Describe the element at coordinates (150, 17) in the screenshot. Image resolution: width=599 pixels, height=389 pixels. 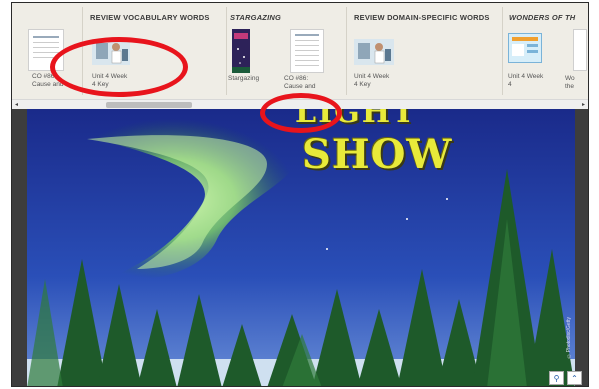
I see `group-header-review-vocabulary: REVIEW VOCABULARY WORDS` at that location.